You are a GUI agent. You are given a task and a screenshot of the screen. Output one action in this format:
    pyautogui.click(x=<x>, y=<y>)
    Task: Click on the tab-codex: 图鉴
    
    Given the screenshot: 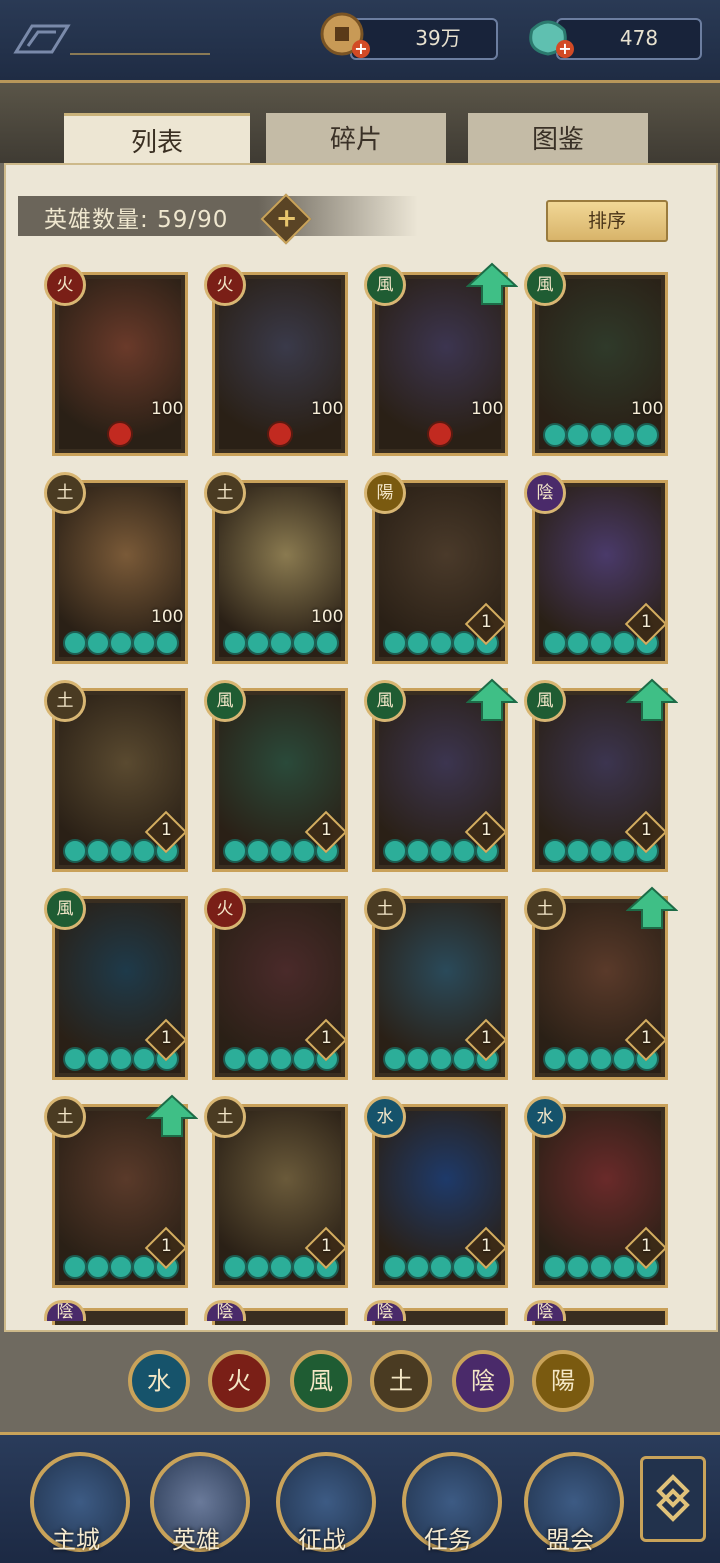 What is the action you would take?
    pyautogui.click(x=558, y=138)
    